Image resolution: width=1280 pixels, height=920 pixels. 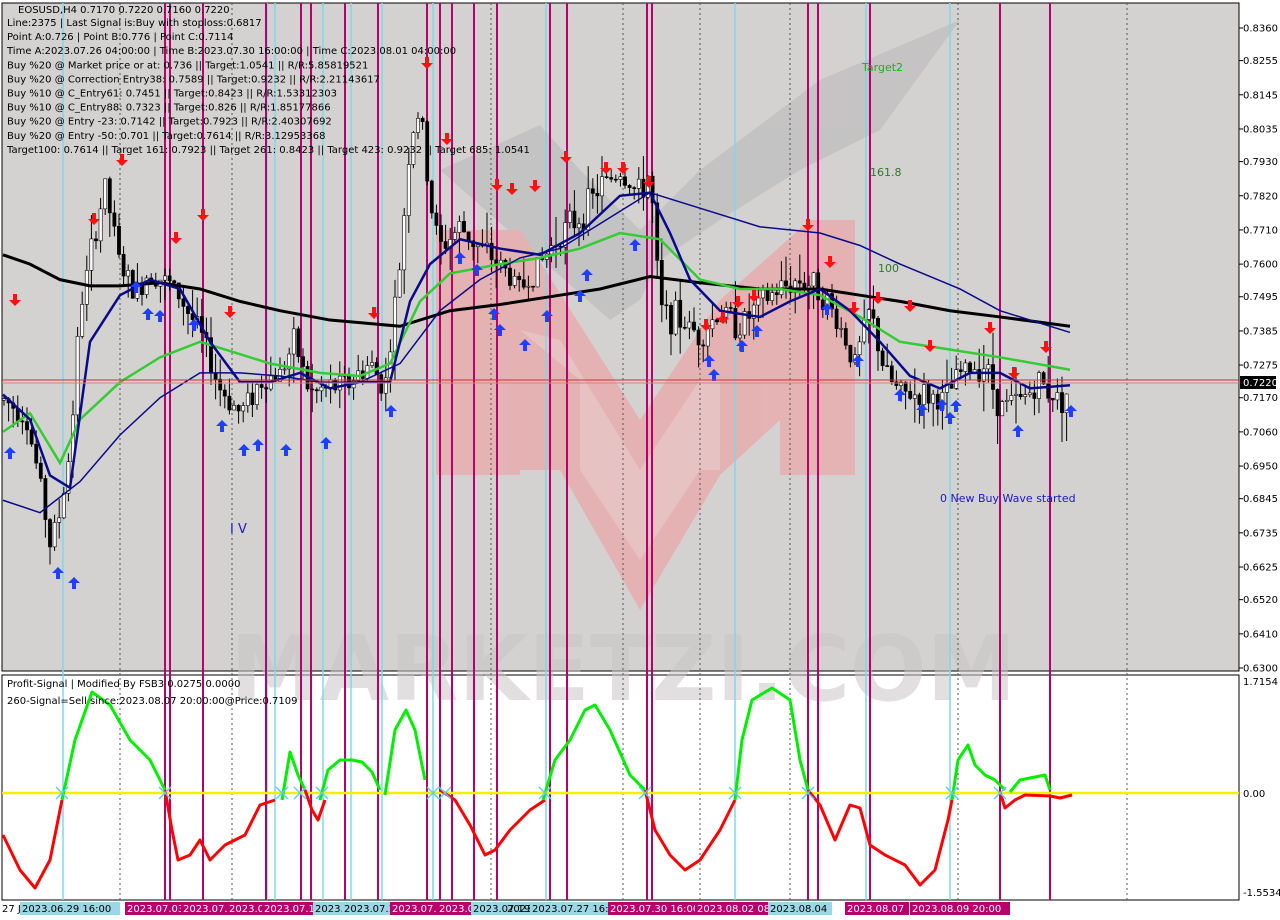 I want to click on price-tick-label: 0.6845, so click(x=1260, y=499).